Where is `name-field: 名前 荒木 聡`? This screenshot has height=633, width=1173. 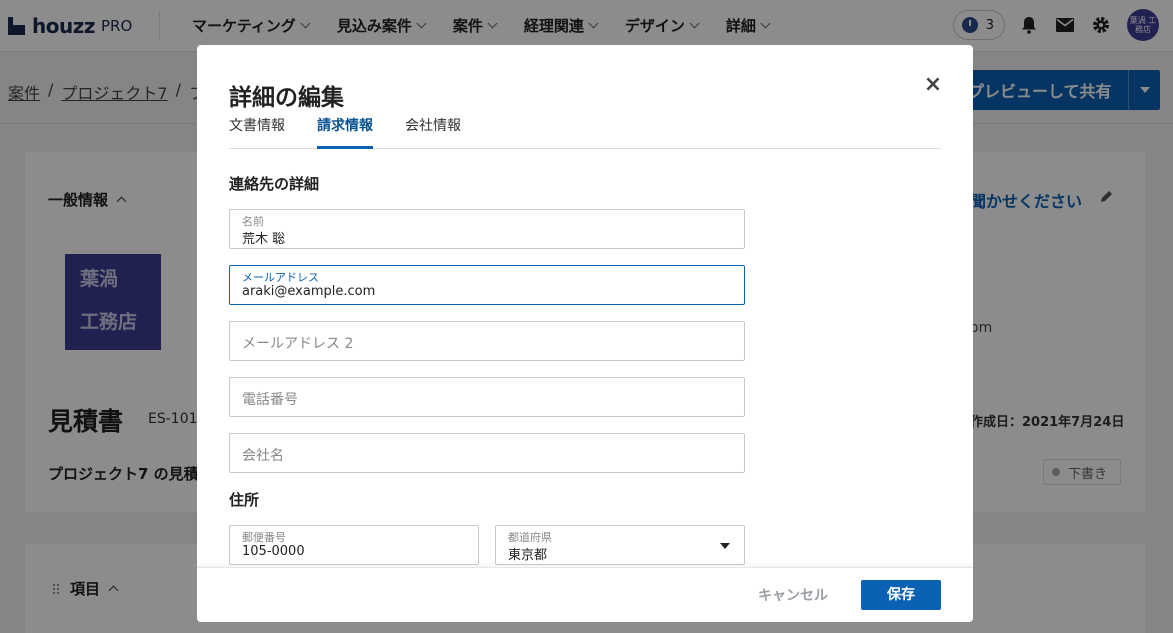
name-field: 名前 荒木 聡 is located at coordinates (487, 229).